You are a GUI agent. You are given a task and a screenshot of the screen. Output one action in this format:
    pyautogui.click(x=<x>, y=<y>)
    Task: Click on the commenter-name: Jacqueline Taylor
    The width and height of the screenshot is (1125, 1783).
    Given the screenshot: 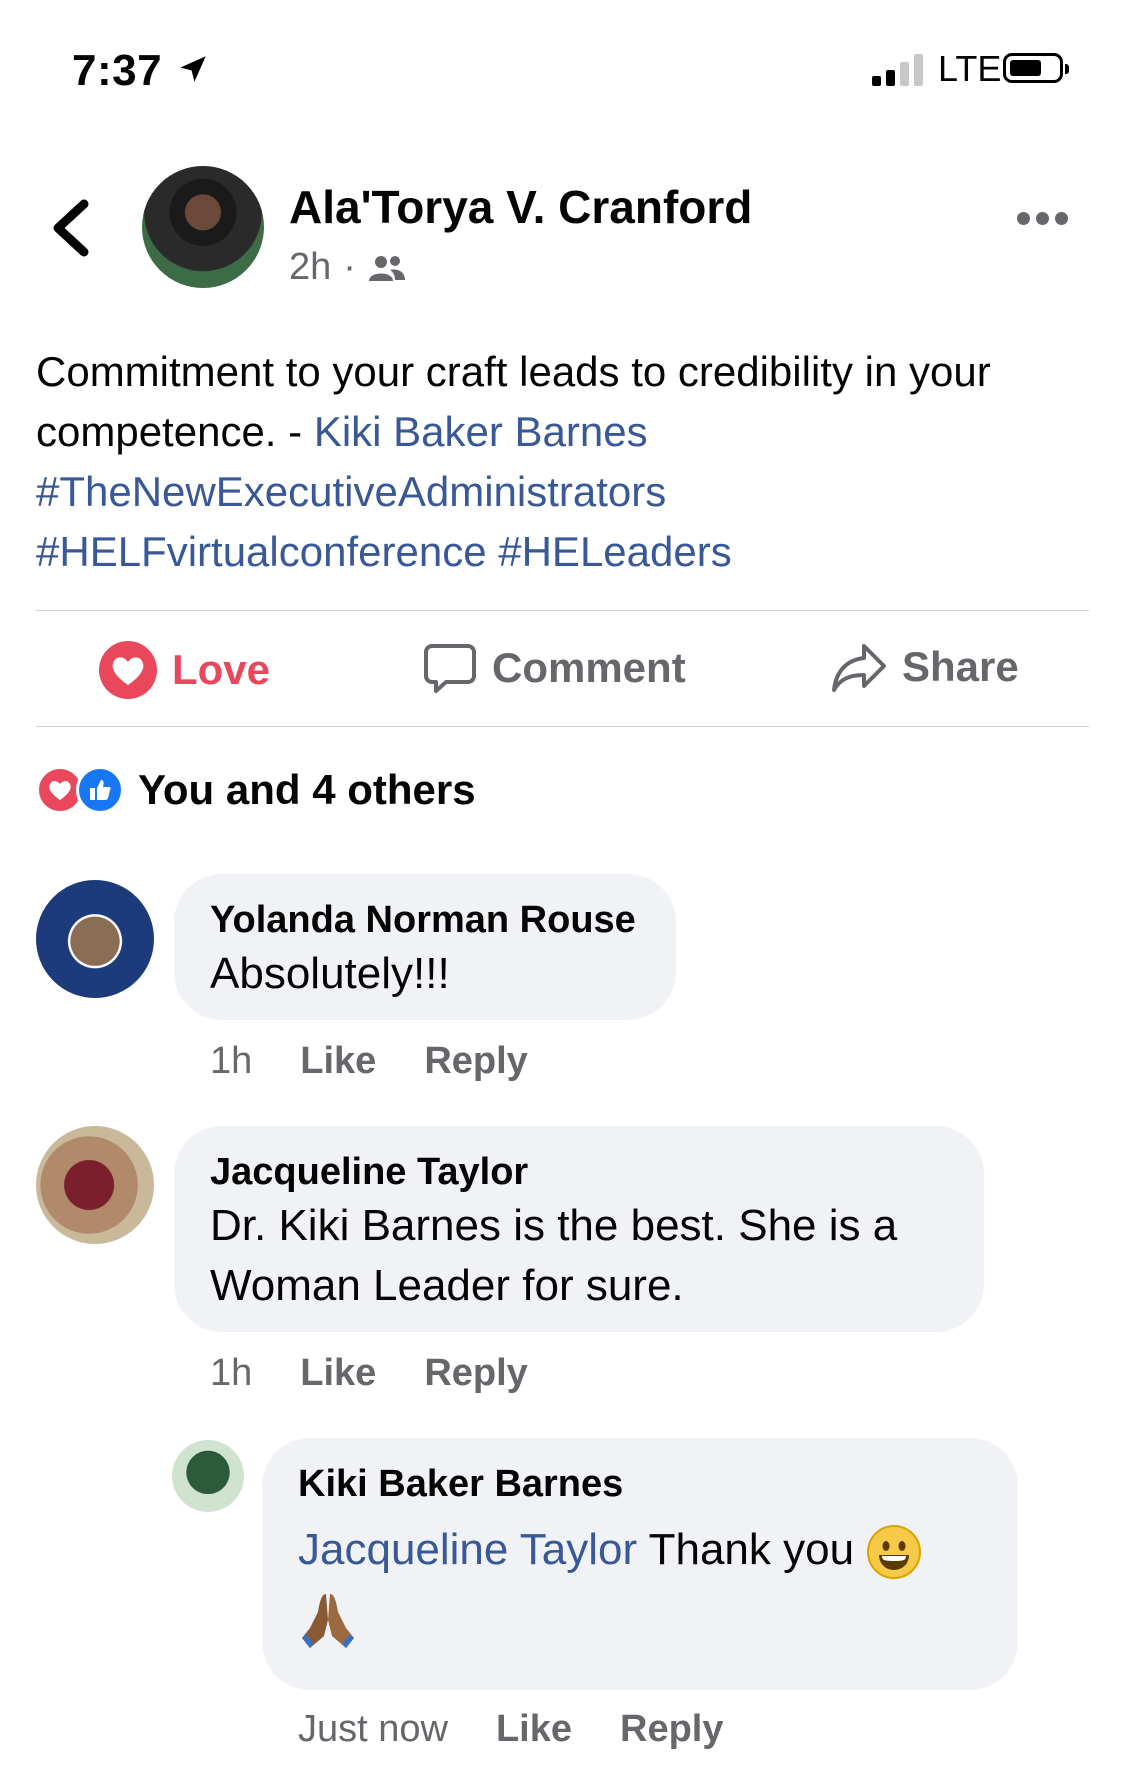 What is the action you would take?
    pyautogui.click(x=579, y=1172)
    